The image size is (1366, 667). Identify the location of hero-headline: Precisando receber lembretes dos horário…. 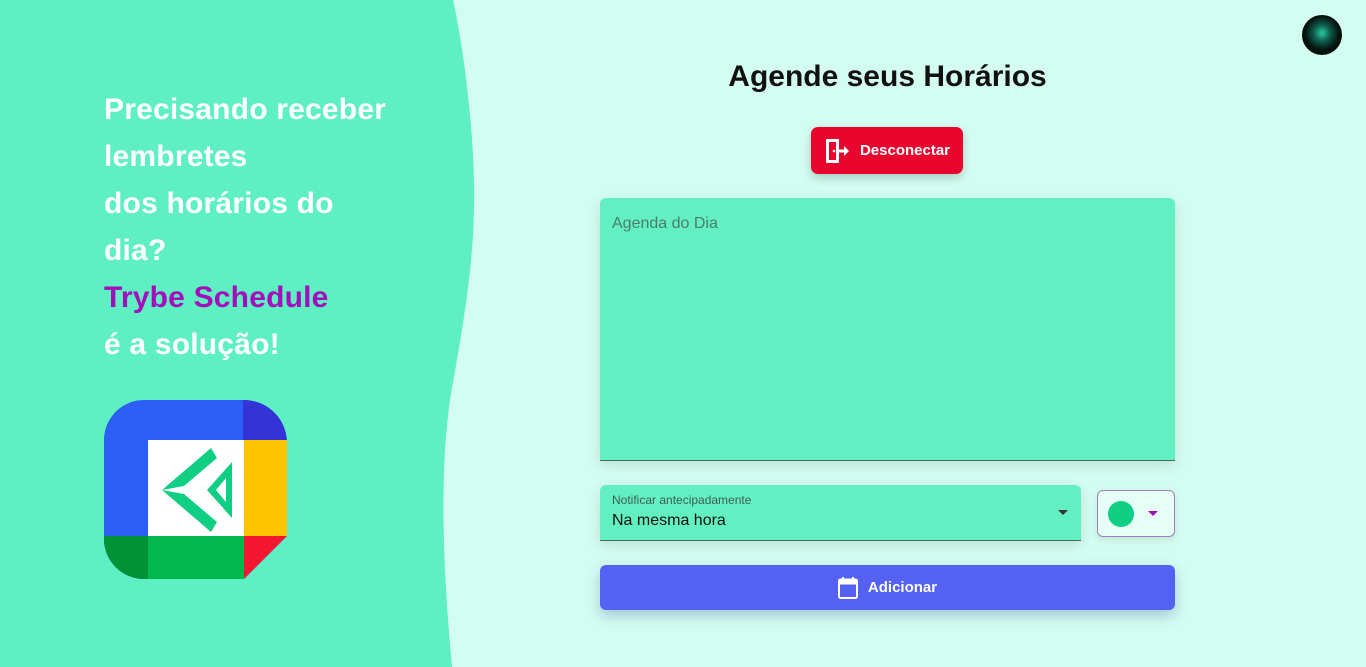
(254, 227).